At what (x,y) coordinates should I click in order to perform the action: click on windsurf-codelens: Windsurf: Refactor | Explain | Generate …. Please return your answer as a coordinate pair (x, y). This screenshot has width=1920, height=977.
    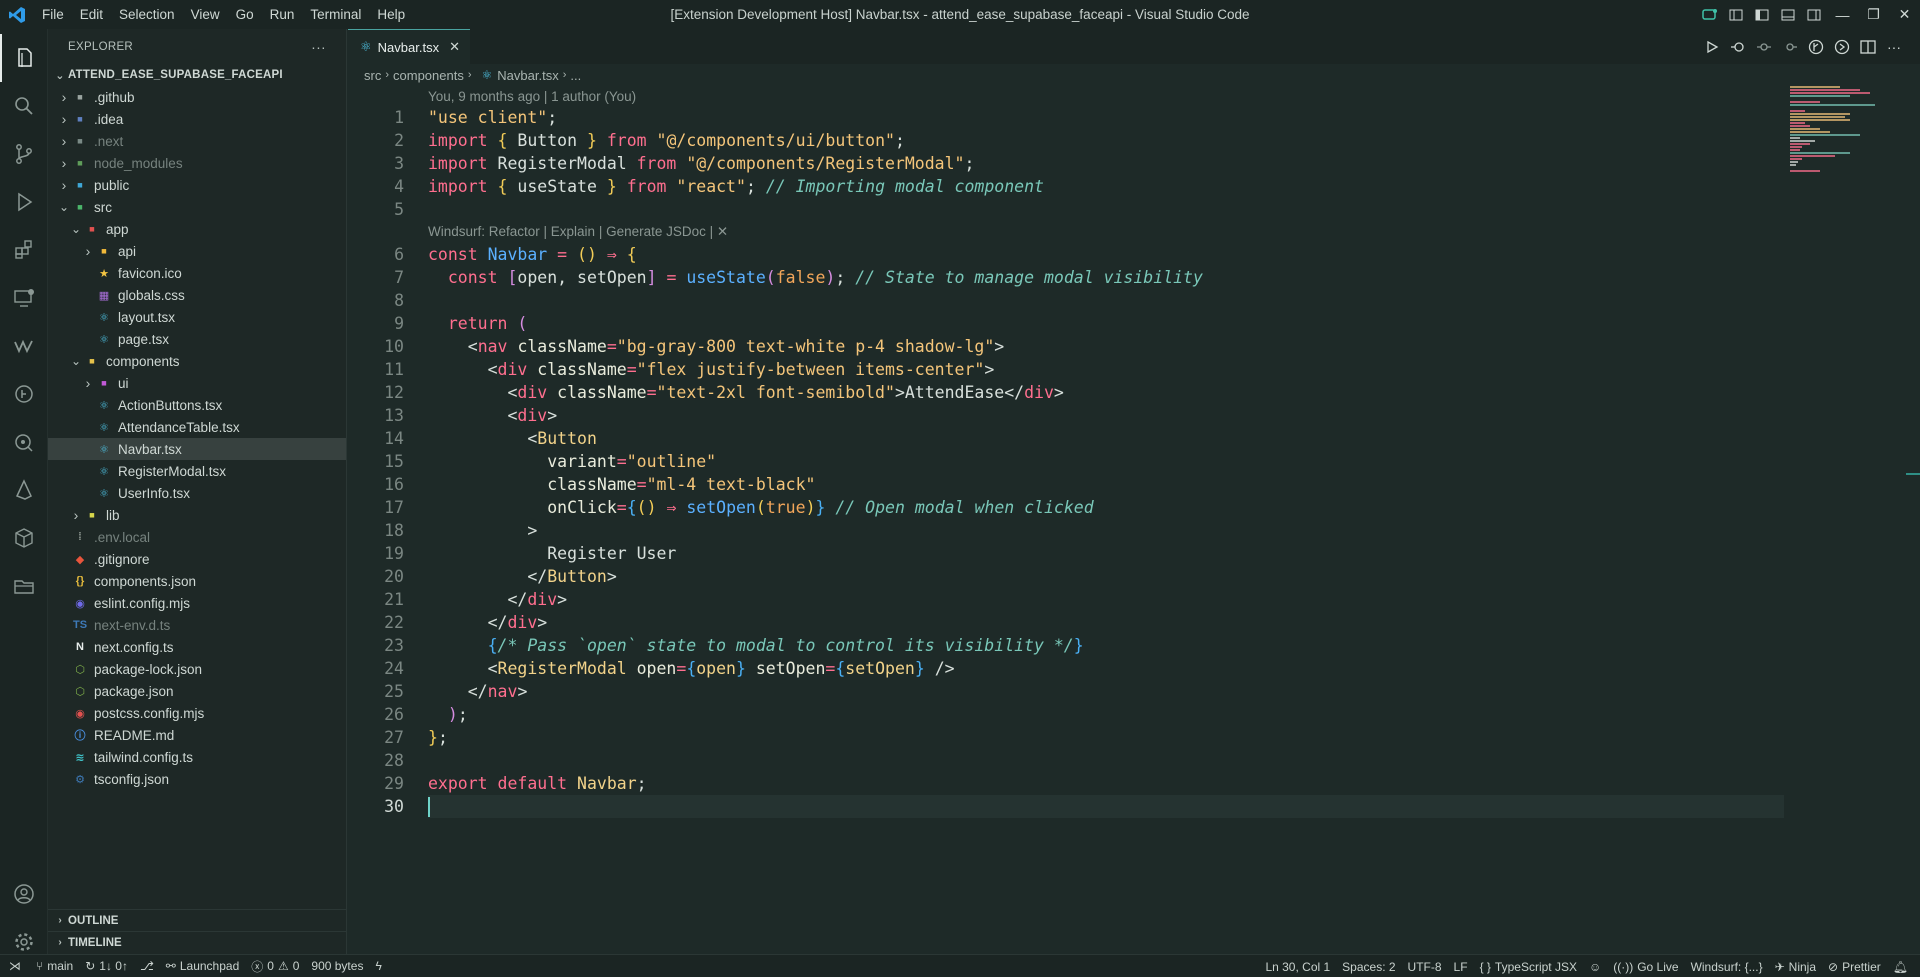
    Looking at the image, I should click on (1068, 232).